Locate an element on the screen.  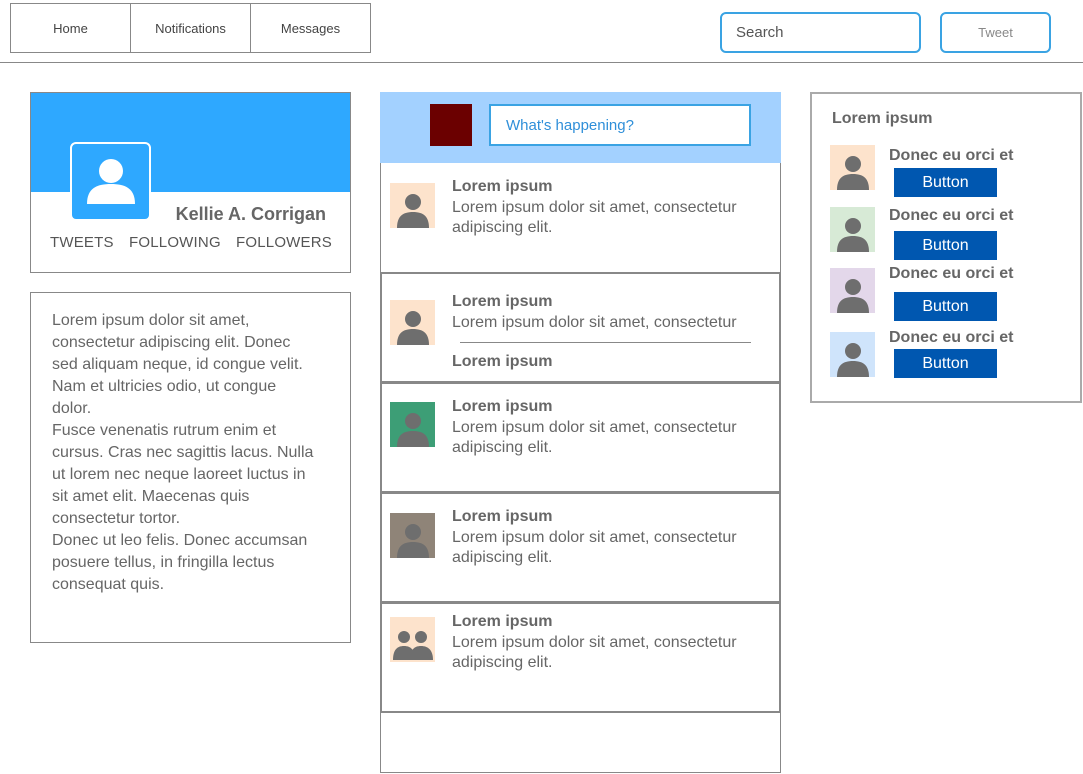
search-input: Search is located at coordinates (820, 32).